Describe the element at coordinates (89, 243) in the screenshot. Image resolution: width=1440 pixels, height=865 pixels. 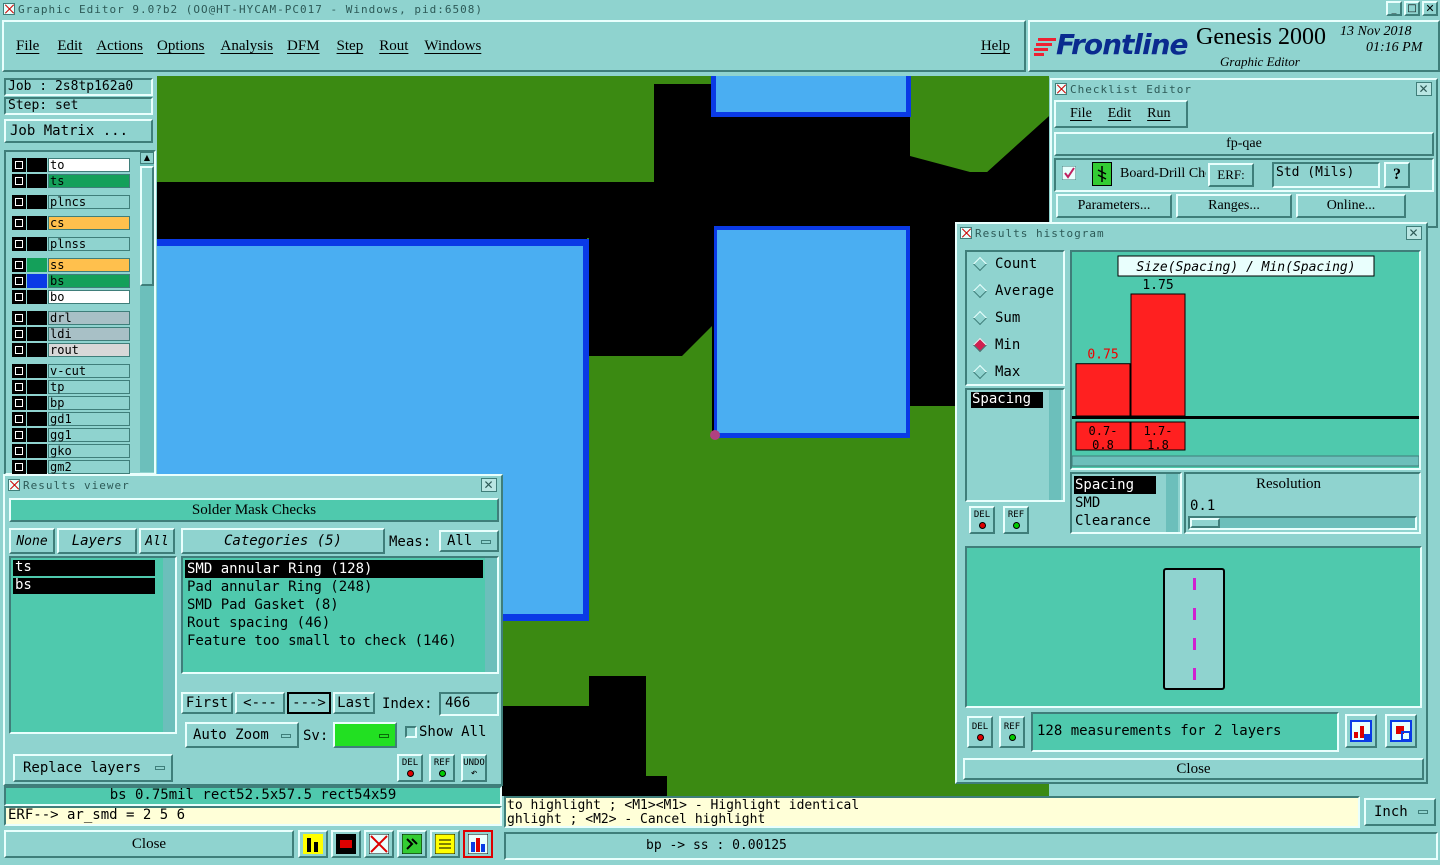
I see `layer-name: plnss` at that location.